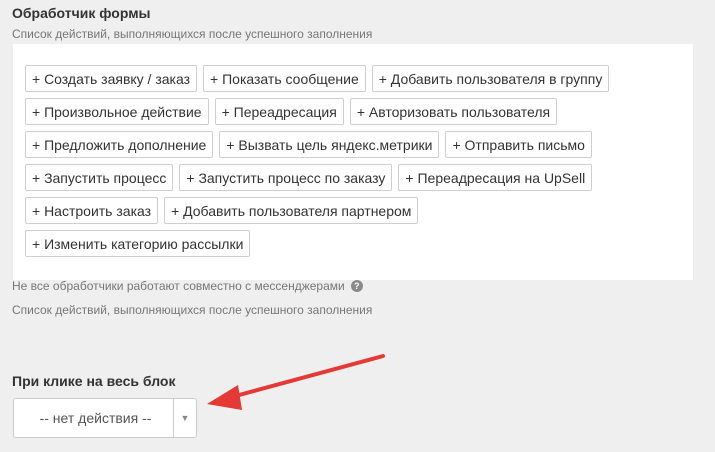 This screenshot has width=715, height=452. Describe the element at coordinates (286, 177) in the screenshot. I see `start-order-process-button: + Запустить процесс по заказу` at that location.